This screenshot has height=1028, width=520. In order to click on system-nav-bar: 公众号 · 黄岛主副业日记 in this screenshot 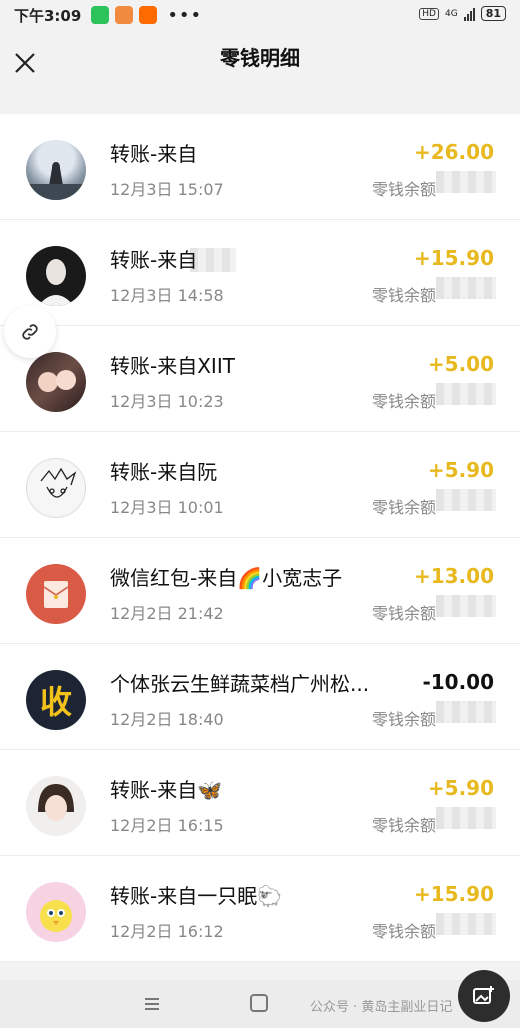, I will do `click(260, 1004)`.